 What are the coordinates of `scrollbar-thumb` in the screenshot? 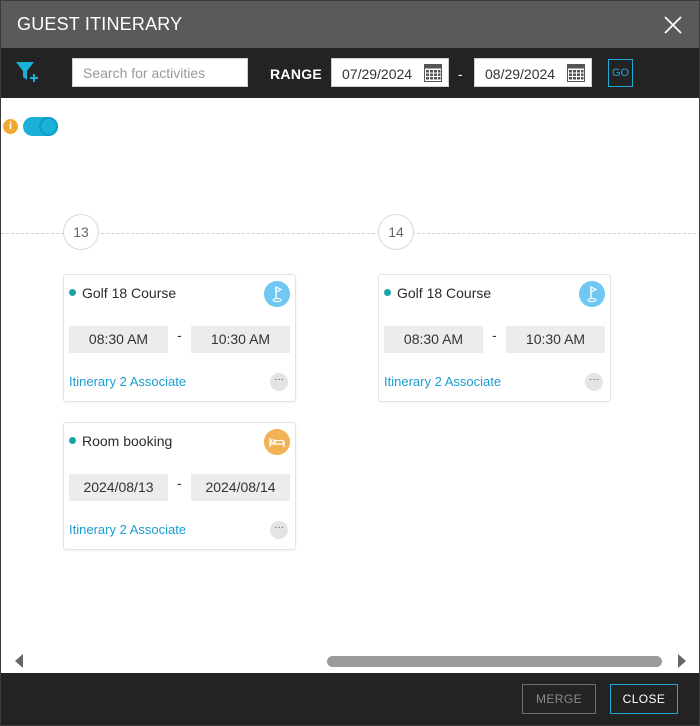 It's located at (494, 661).